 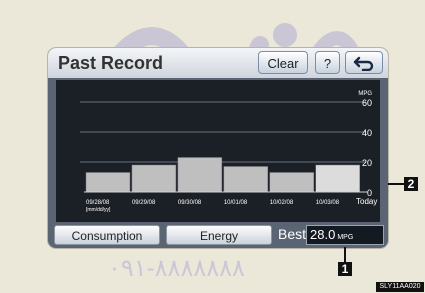 I want to click on image-code: SLY11AA020, so click(x=400, y=287).